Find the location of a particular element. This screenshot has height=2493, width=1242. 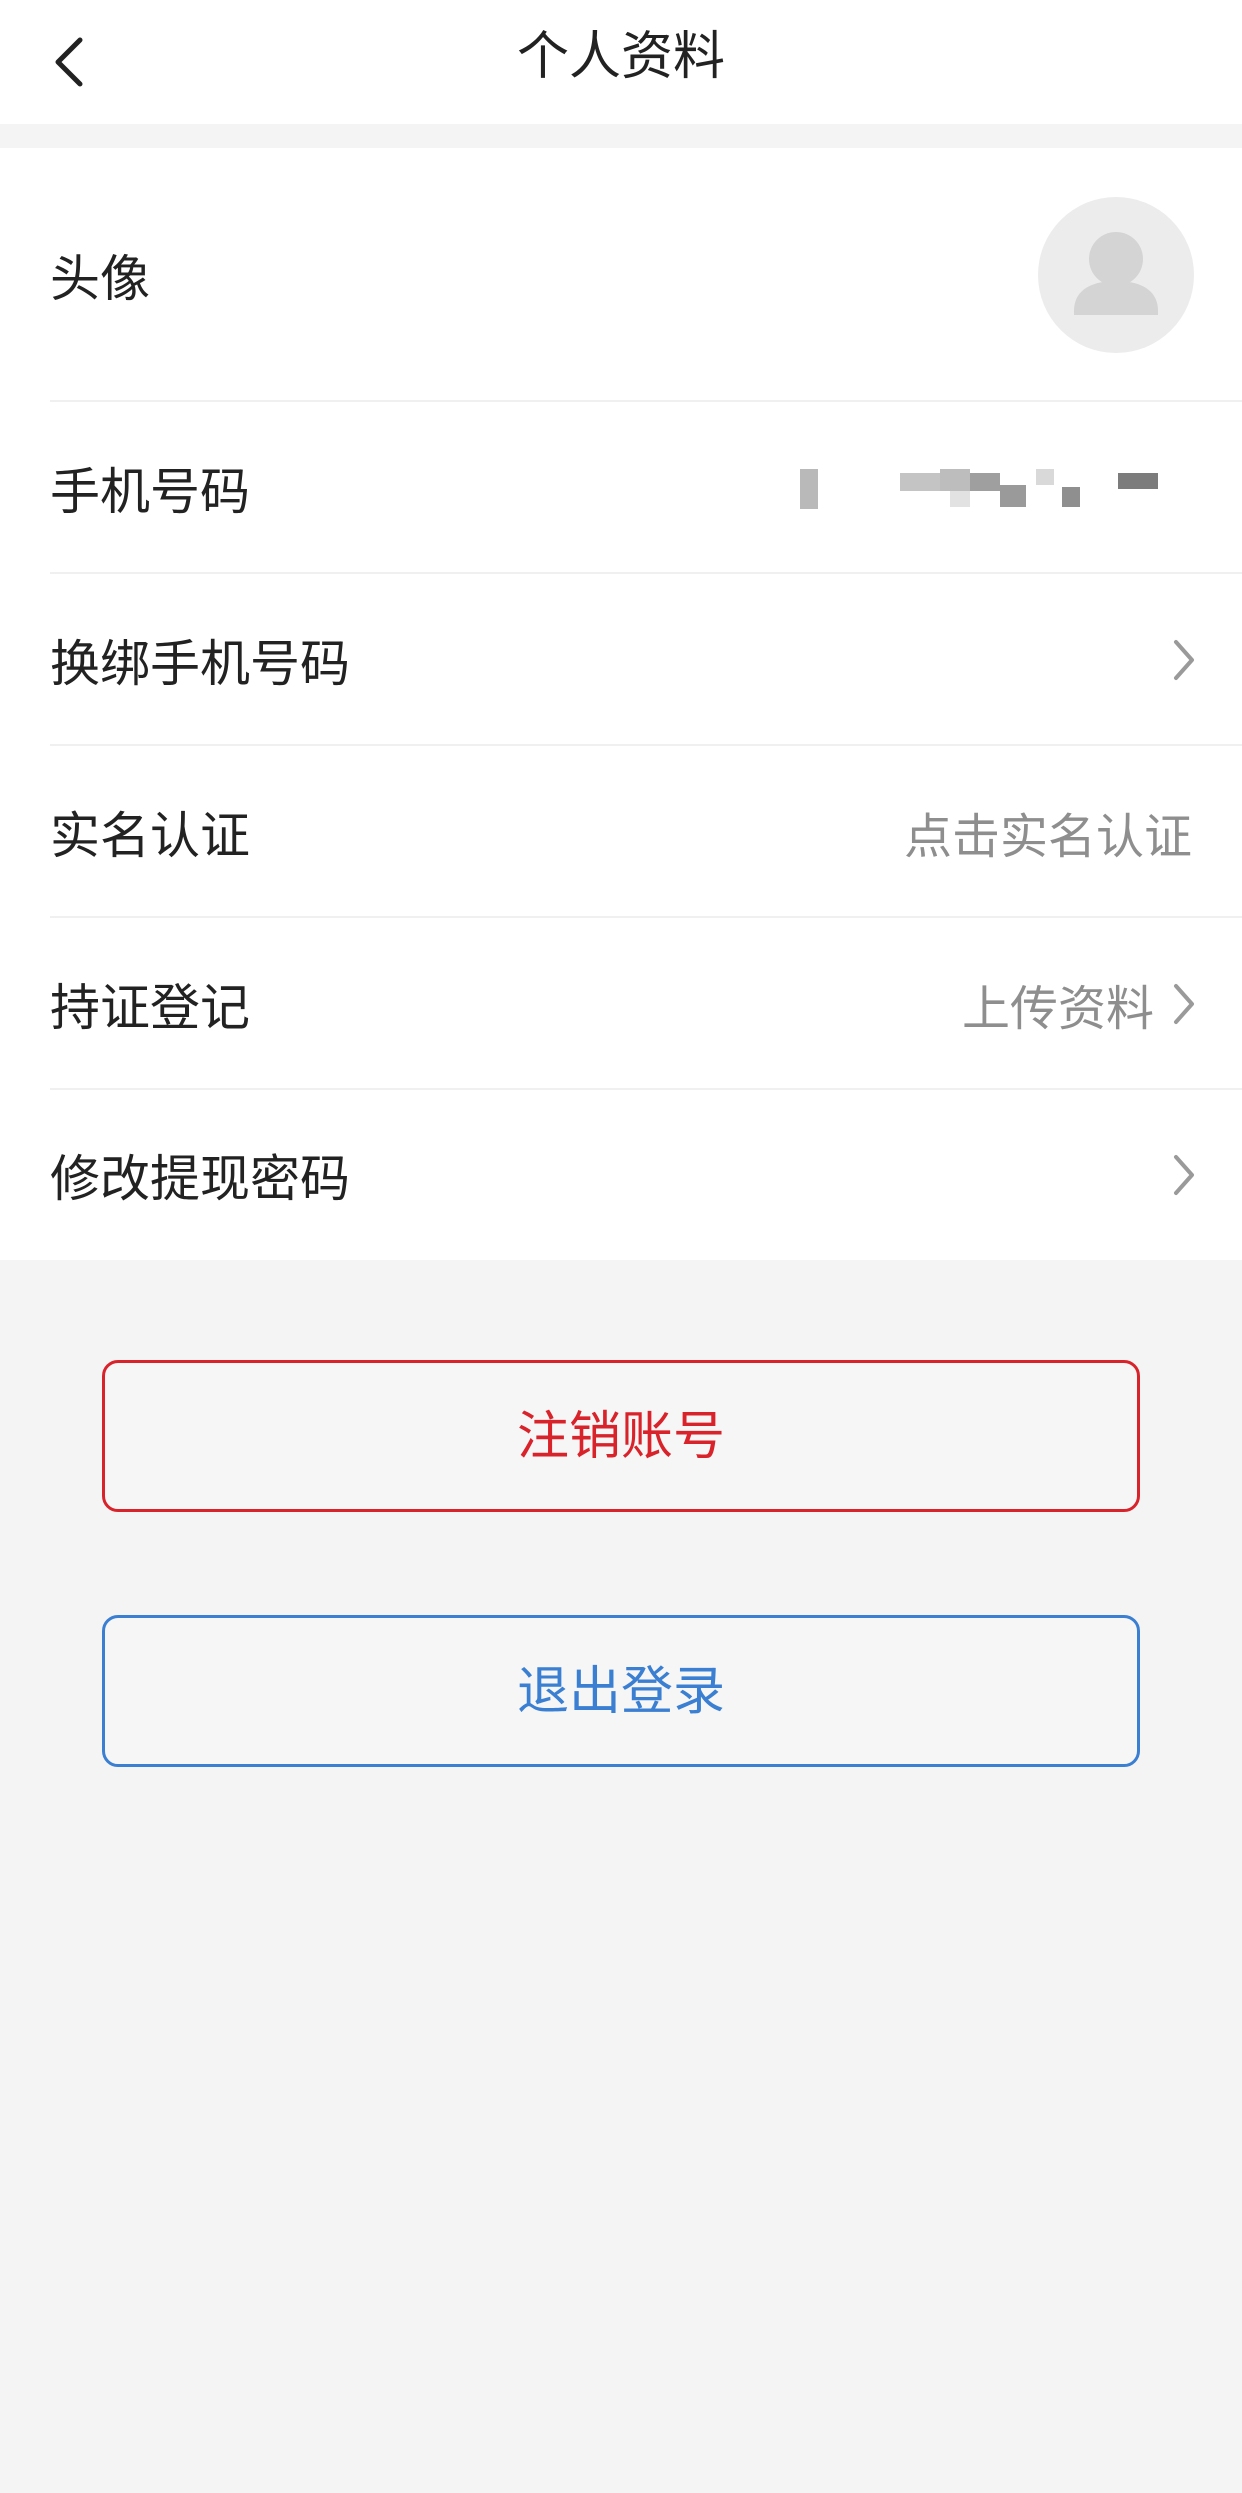

row-change-phone: 换绑手机号码 is located at coordinates (621, 660).